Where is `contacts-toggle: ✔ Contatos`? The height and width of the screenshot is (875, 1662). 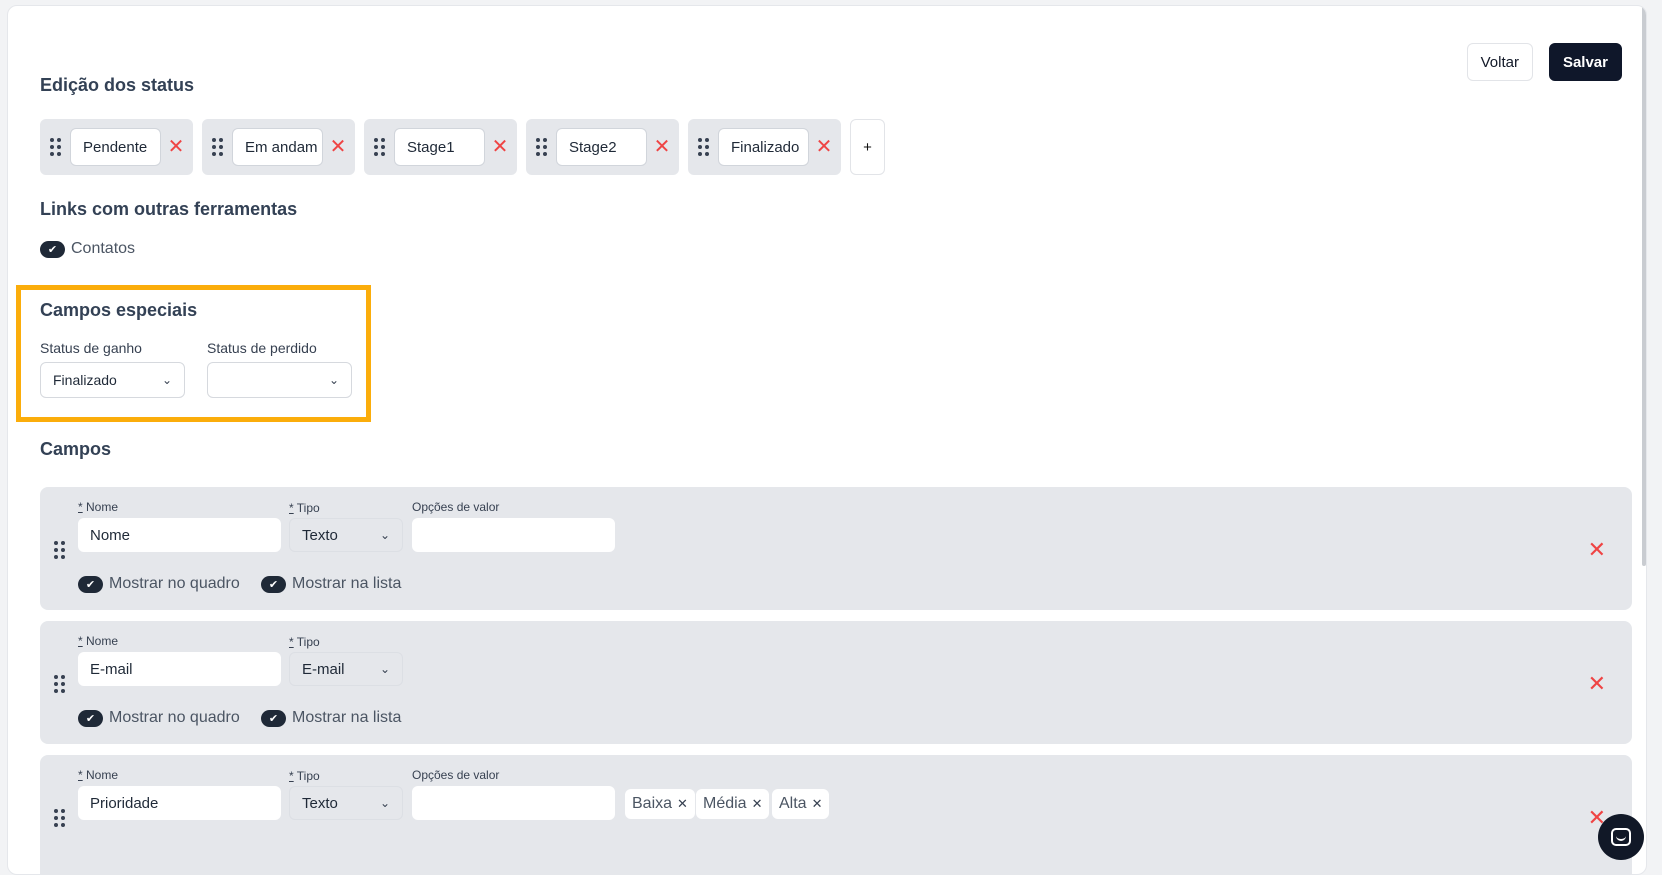
contacts-toggle: ✔ Contatos is located at coordinates (87, 249).